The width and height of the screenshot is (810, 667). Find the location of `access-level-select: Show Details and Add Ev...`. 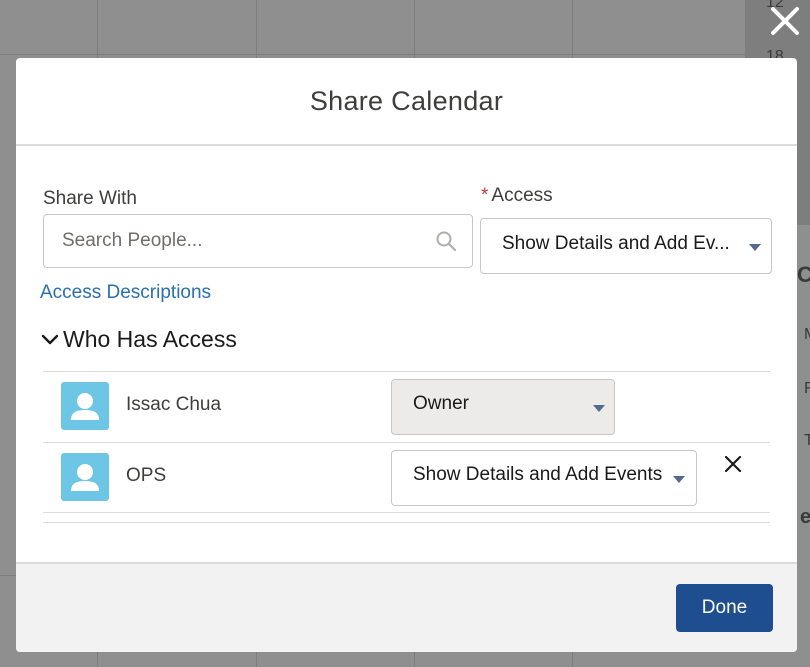

access-level-select: Show Details and Add Ev... is located at coordinates (626, 246).